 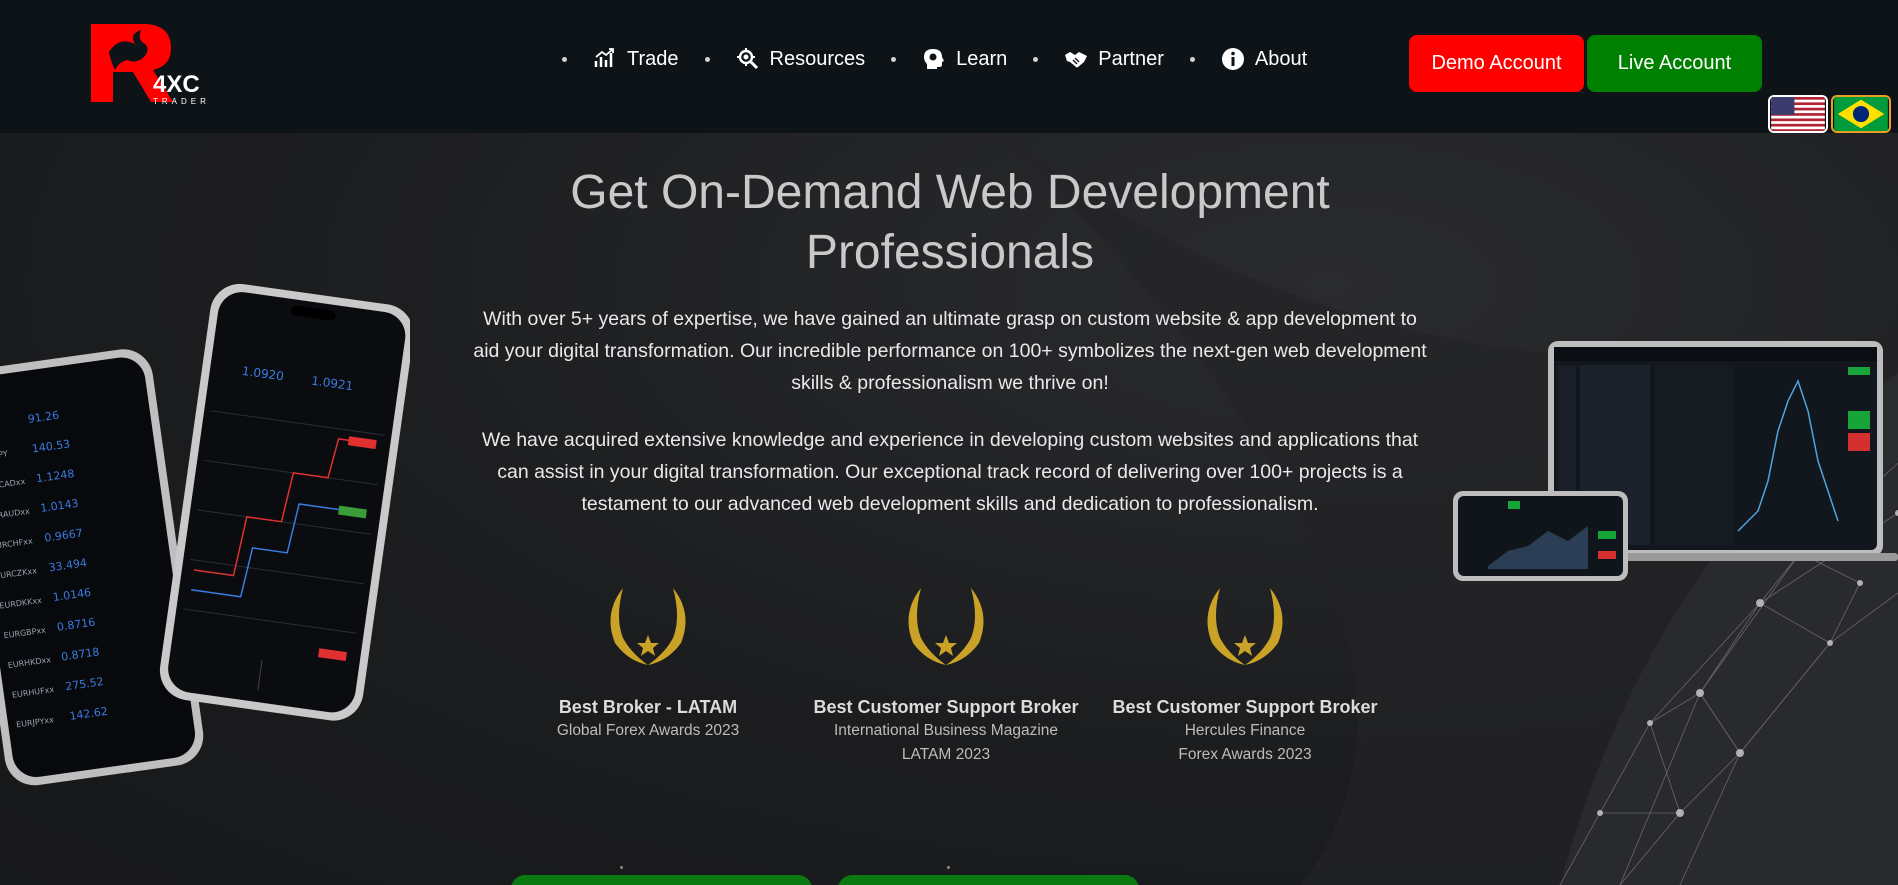 I want to click on live-account-button: Live Account, so click(x=1674, y=63).